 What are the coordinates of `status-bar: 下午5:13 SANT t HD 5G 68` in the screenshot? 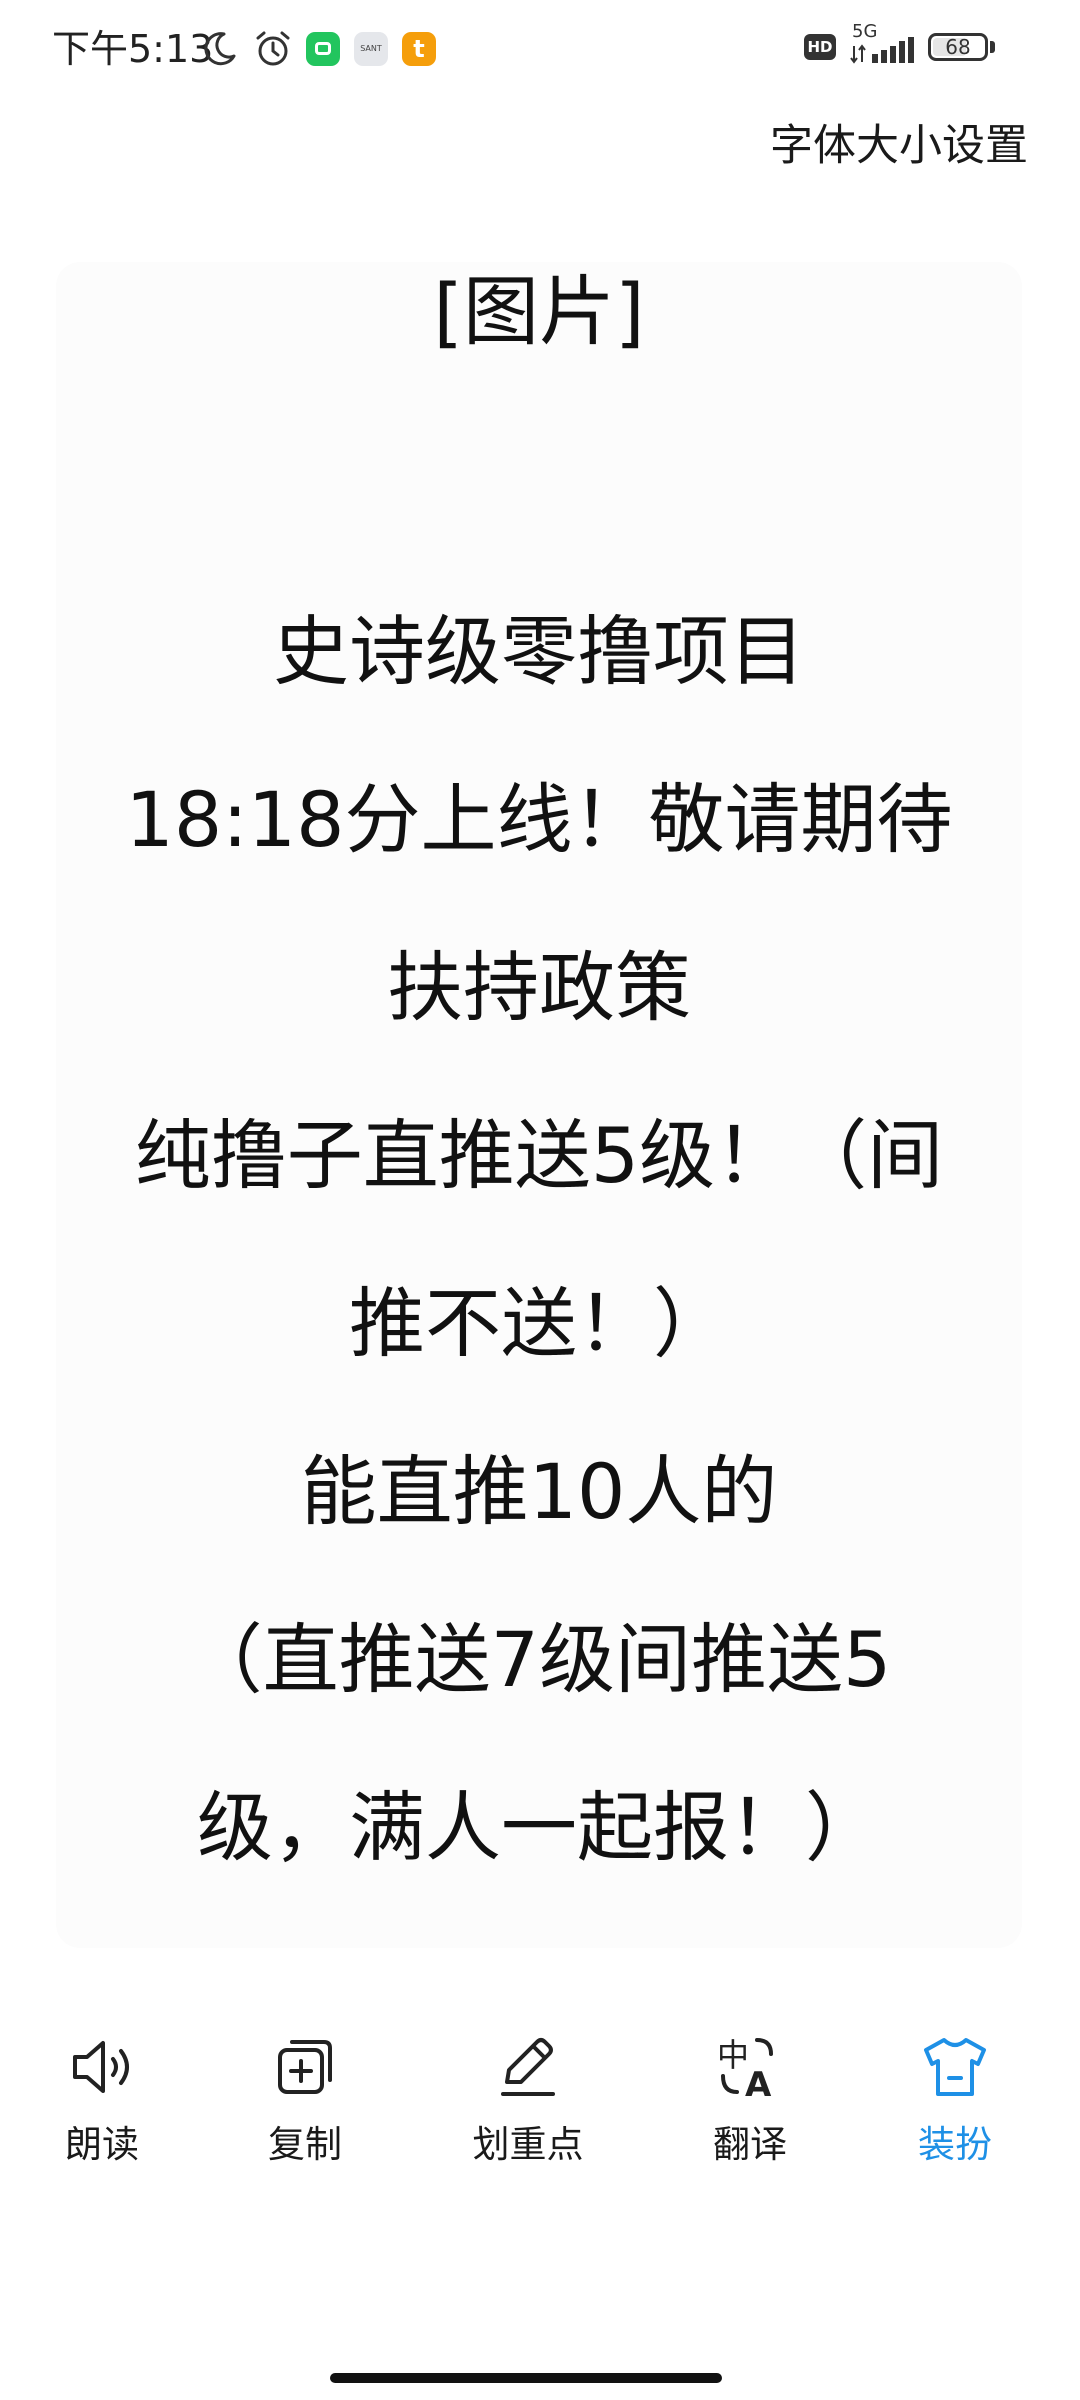 It's located at (540, 50).